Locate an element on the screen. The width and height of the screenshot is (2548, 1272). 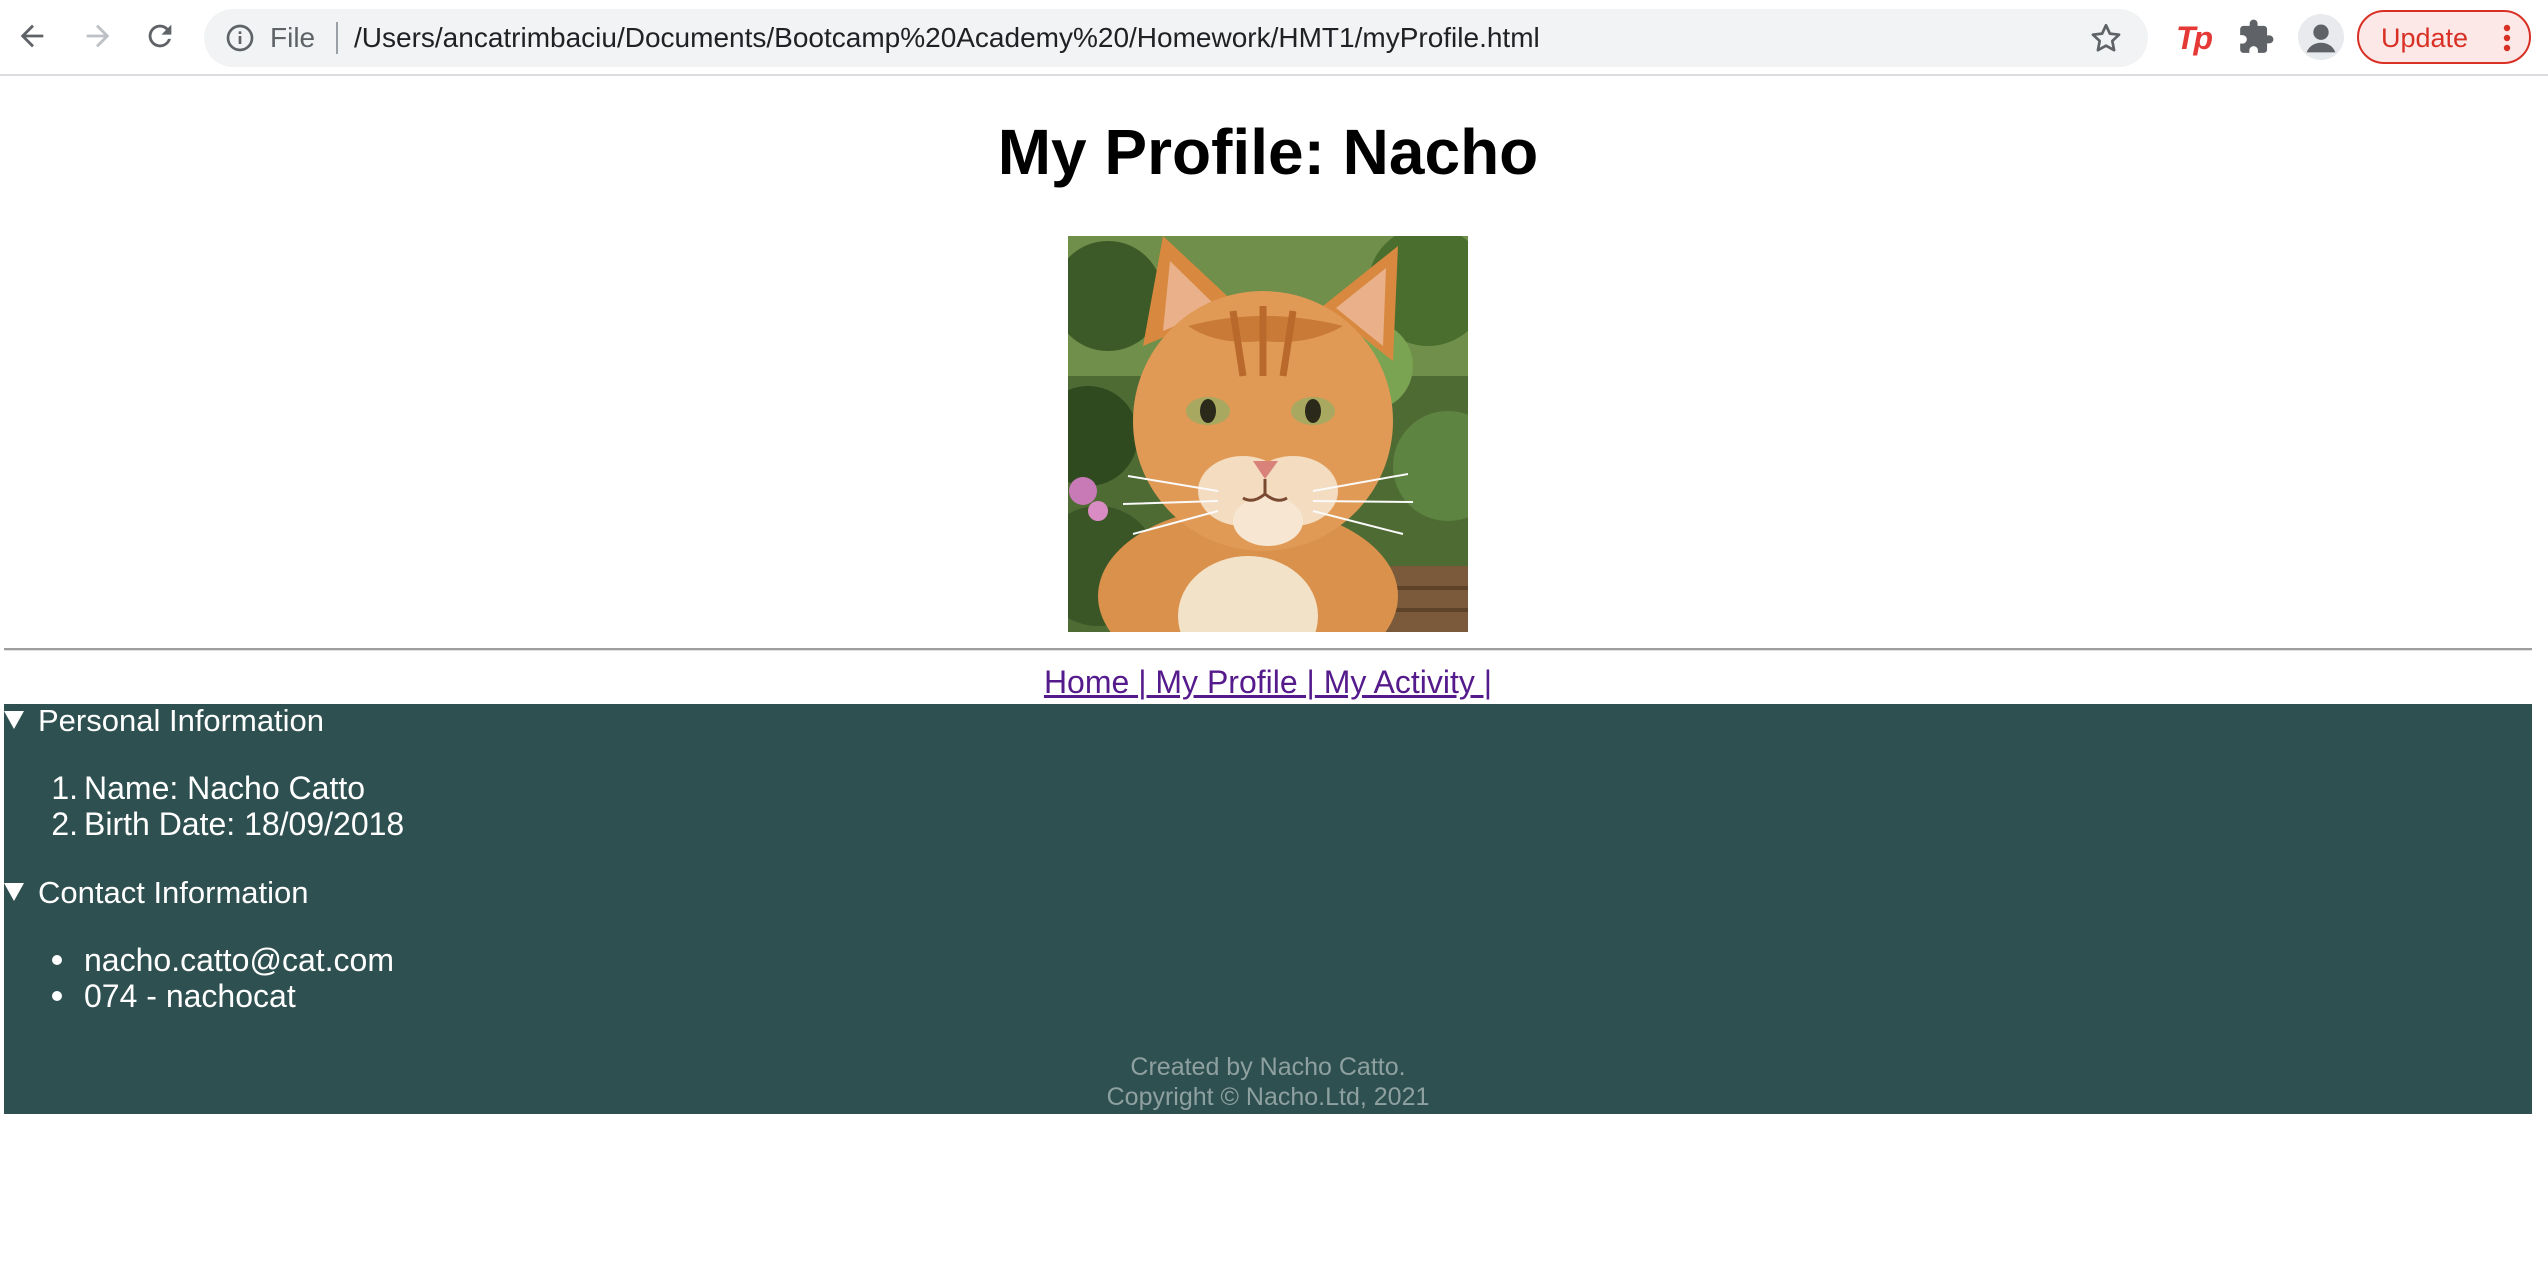
list-item: 1. Name: Nacho Catto is located at coordinates (208, 788).